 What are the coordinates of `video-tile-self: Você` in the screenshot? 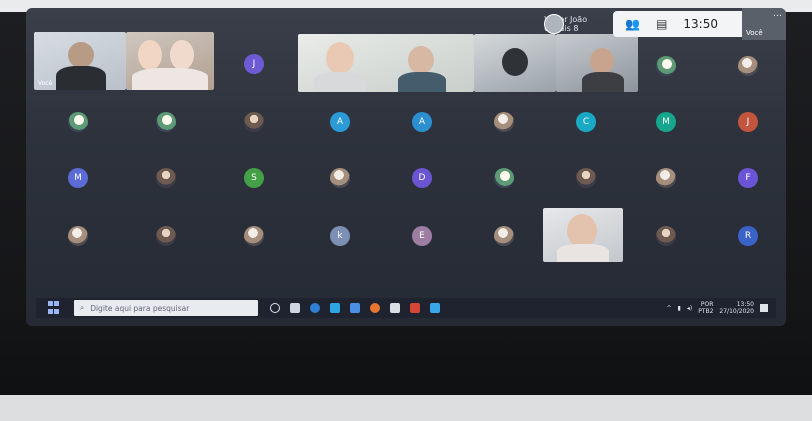 It's located at (80, 61).